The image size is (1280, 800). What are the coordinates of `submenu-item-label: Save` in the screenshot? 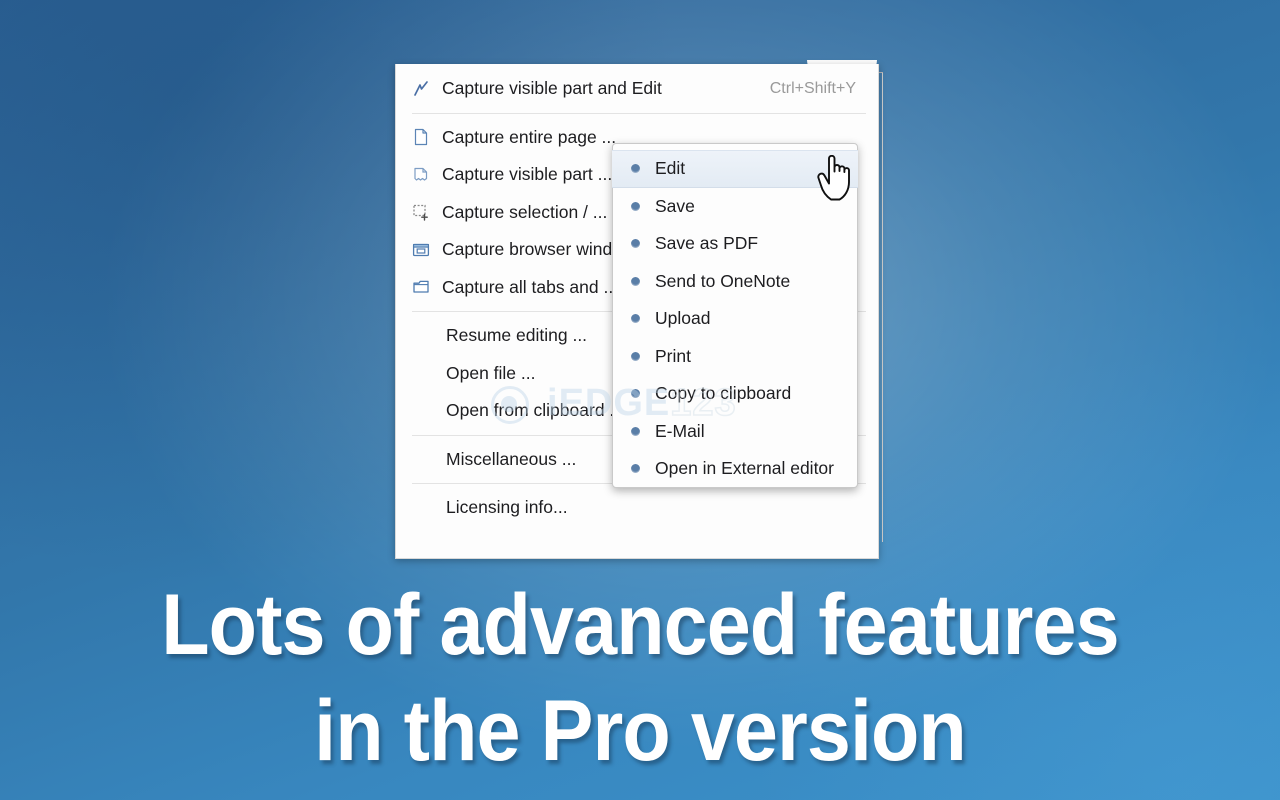 It's located at (675, 205).